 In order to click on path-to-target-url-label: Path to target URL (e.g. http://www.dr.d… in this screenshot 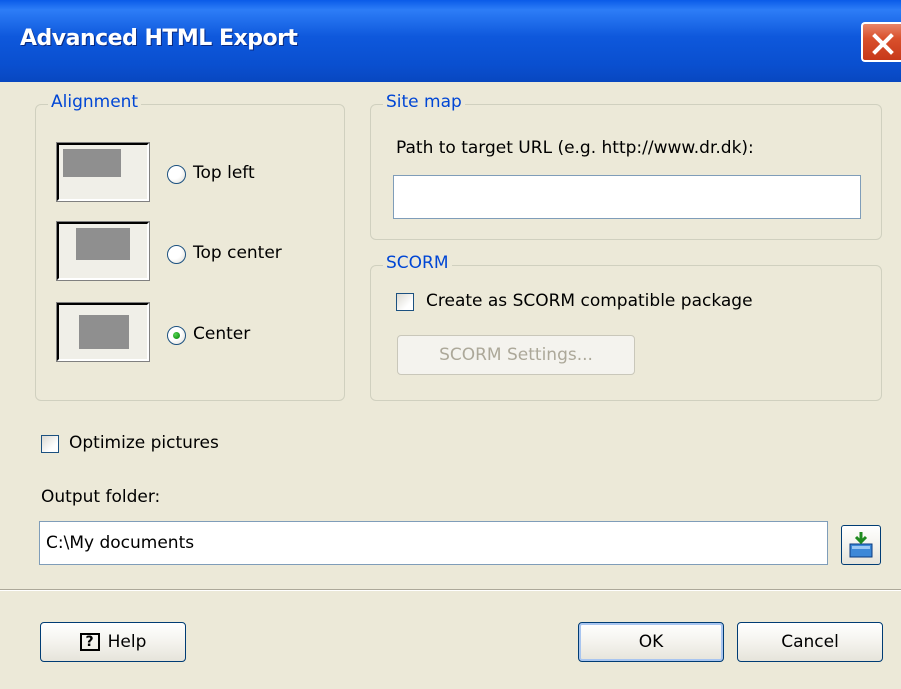, I will do `click(575, 148)`.